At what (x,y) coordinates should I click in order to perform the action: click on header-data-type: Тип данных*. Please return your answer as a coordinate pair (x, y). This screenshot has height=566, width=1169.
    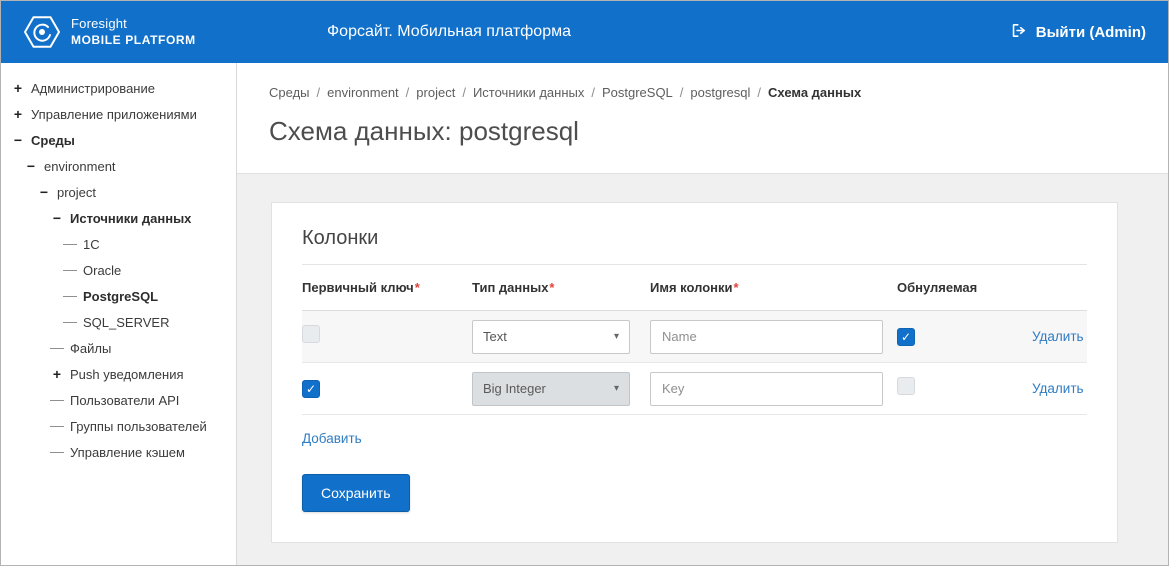
    Looking at the image, I should click on (561, 287).